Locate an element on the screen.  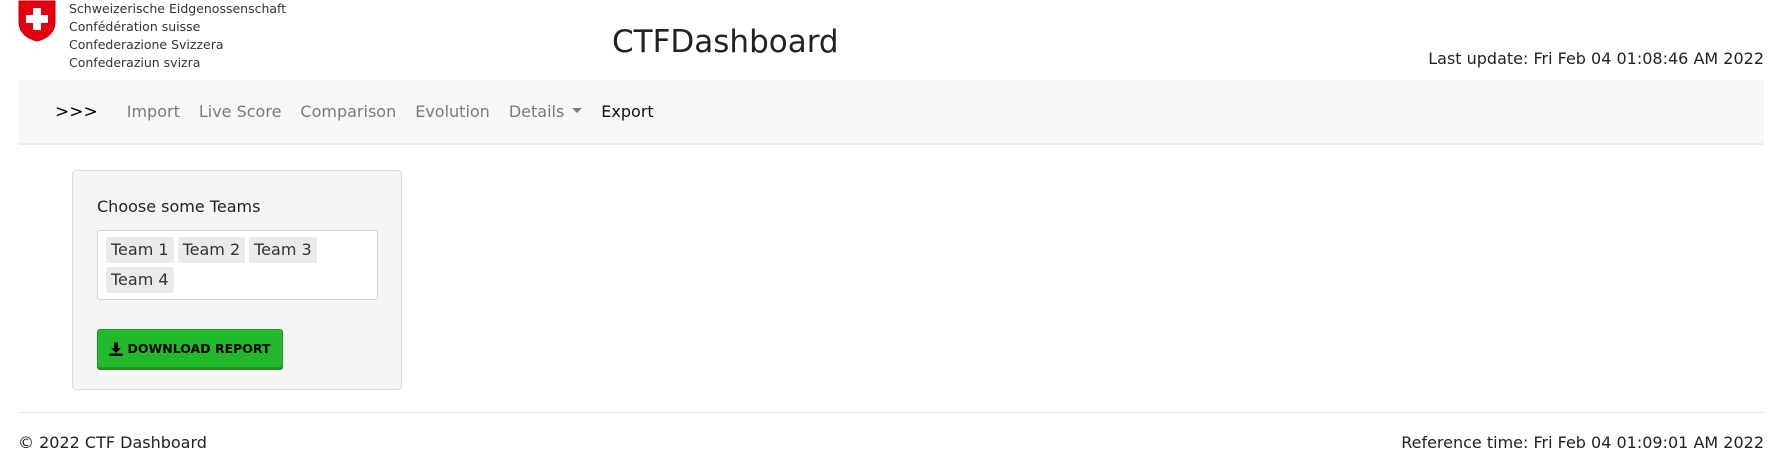
navbar-brand: >>> is located at coordinates (76, 112).